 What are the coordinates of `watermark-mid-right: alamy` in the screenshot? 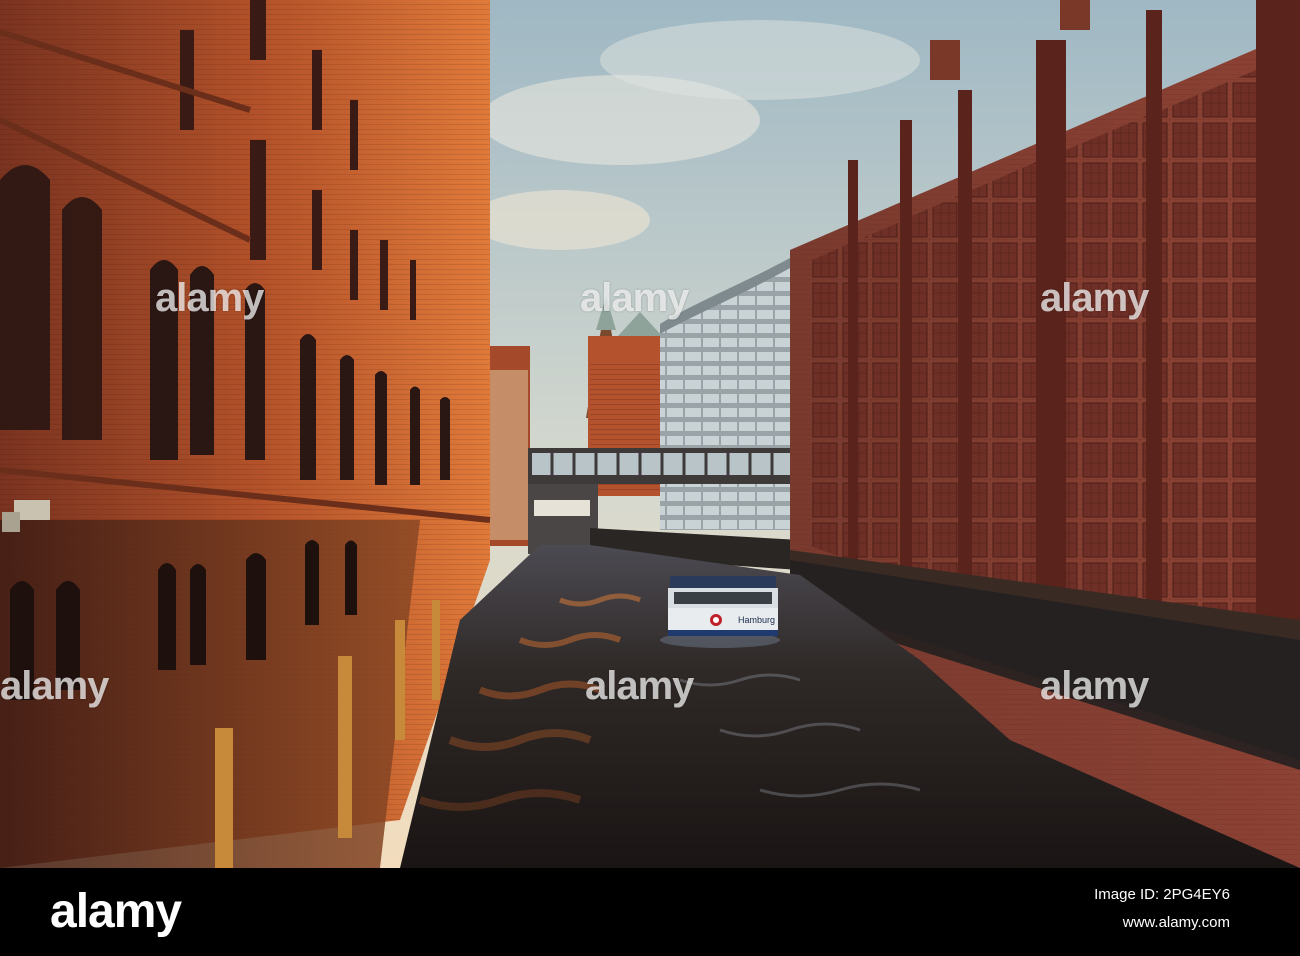 It's located at (1094, 298).